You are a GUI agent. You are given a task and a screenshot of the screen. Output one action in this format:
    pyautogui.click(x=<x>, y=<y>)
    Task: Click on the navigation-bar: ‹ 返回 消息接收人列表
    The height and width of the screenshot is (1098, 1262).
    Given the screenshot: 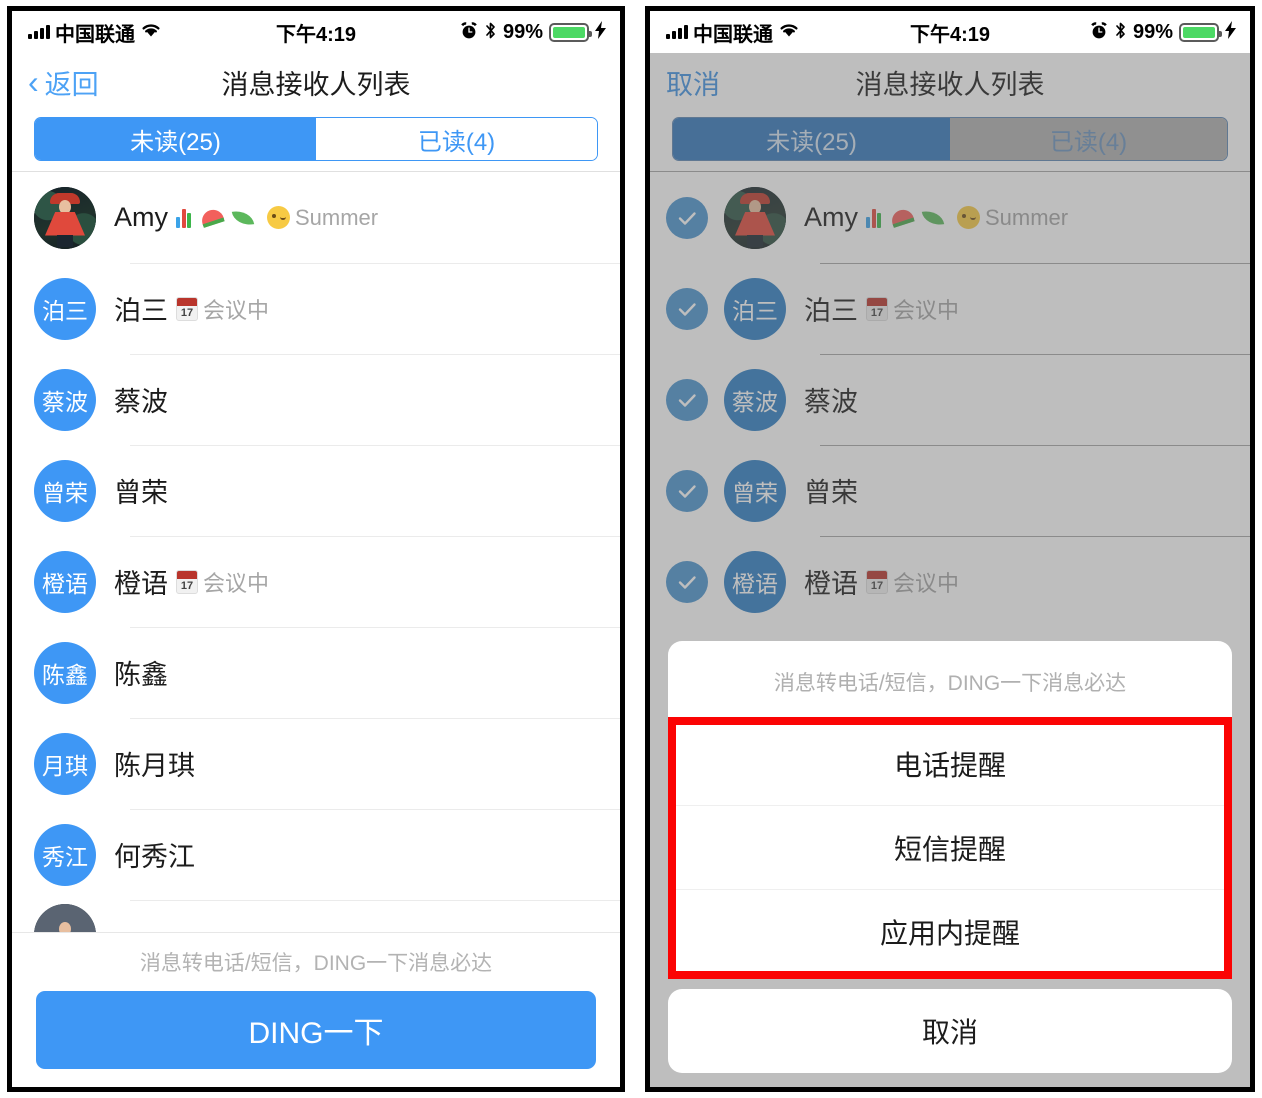 What is the action you would take?
    pyautogui.click(x=316, y=82)
    